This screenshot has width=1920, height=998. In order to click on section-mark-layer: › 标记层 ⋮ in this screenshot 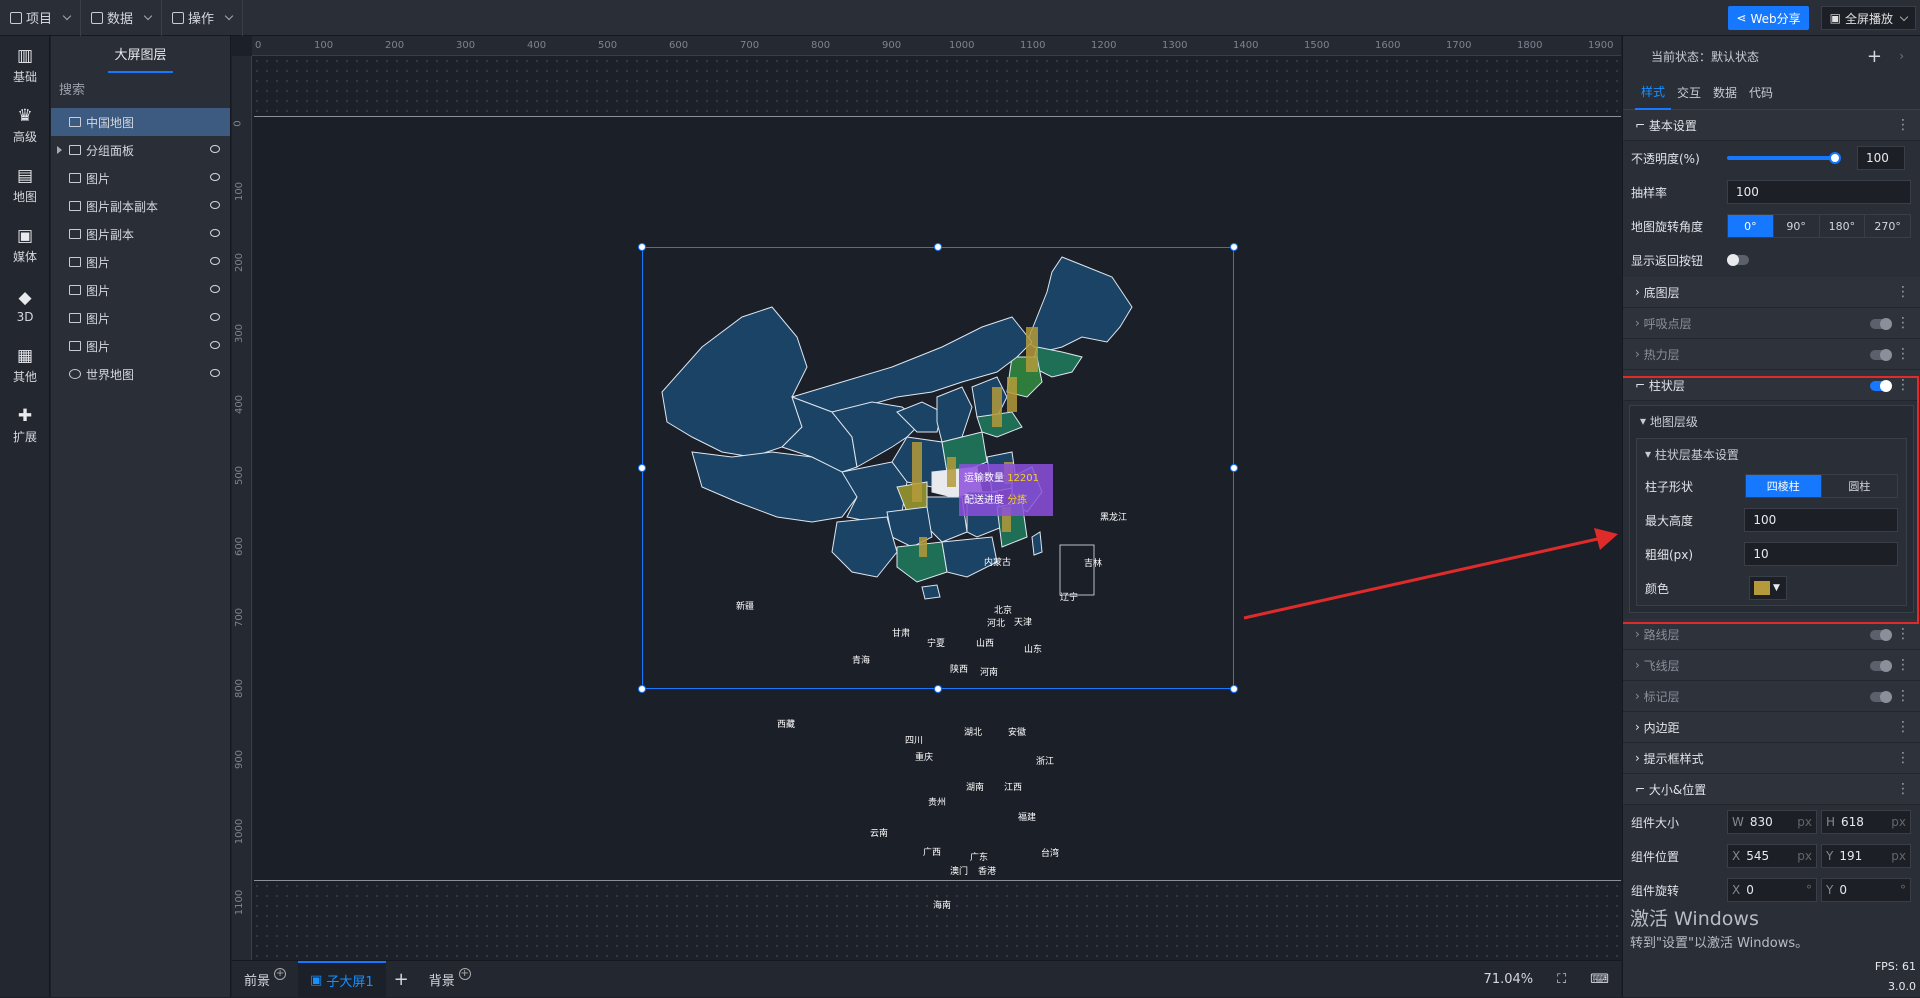, I will do `click(1771, 696)`.